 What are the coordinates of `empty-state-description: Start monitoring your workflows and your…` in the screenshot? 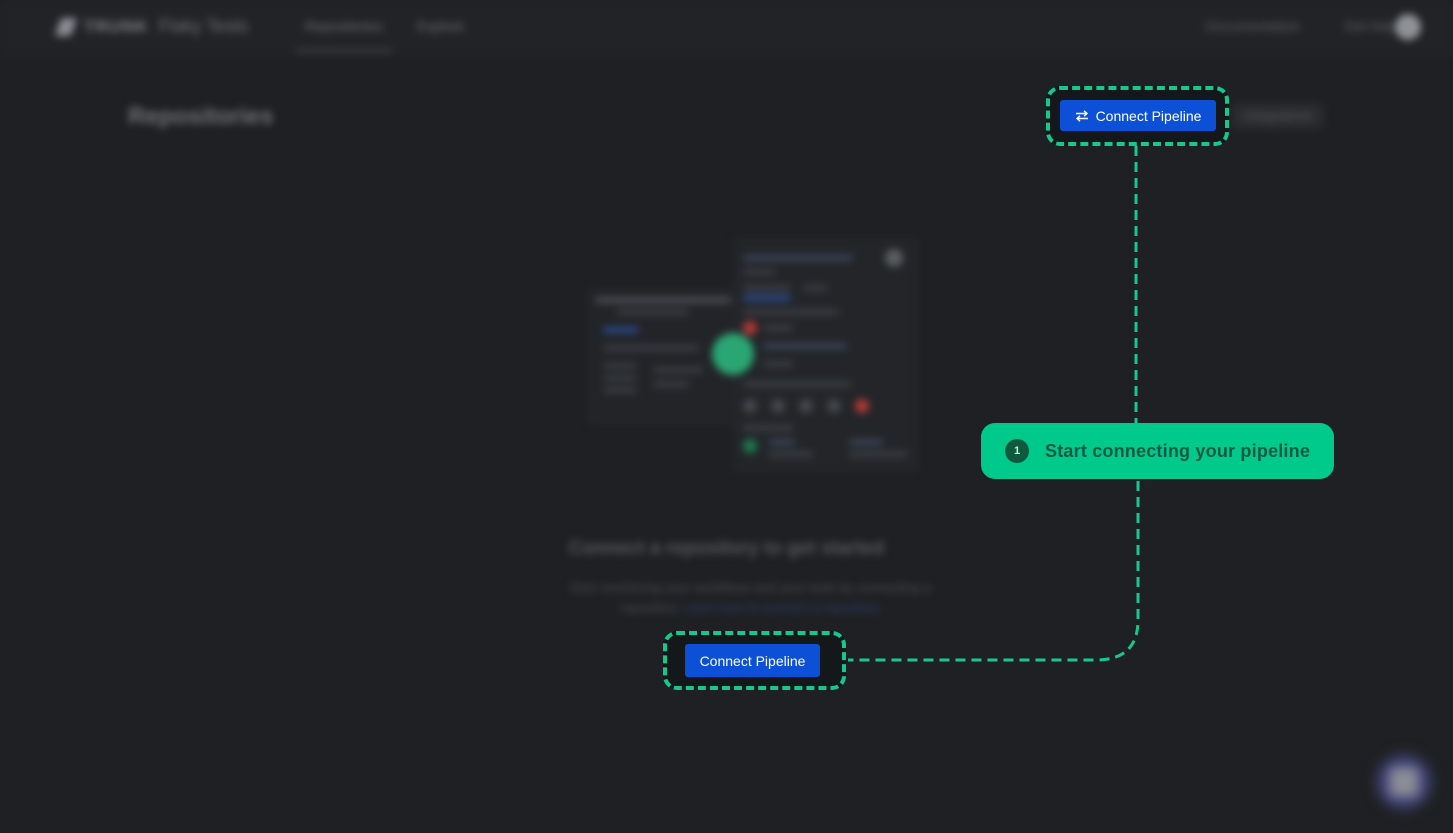 It's located at (750, 598).